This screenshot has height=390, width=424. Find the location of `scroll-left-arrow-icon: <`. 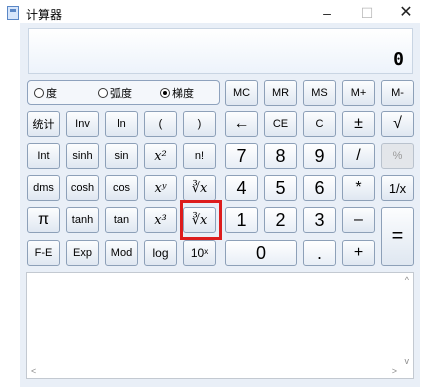

scroll-left-arrow-icon: < is located at coordinates (33, 371).